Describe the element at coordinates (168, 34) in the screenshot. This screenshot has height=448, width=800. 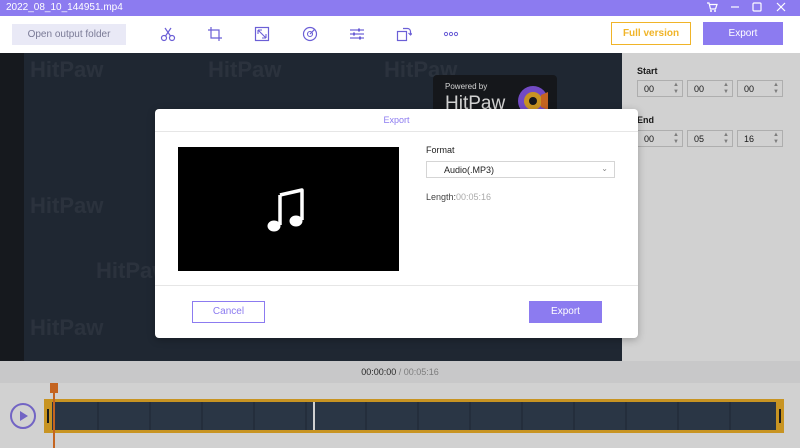
I see `scissors-icon` at that location.